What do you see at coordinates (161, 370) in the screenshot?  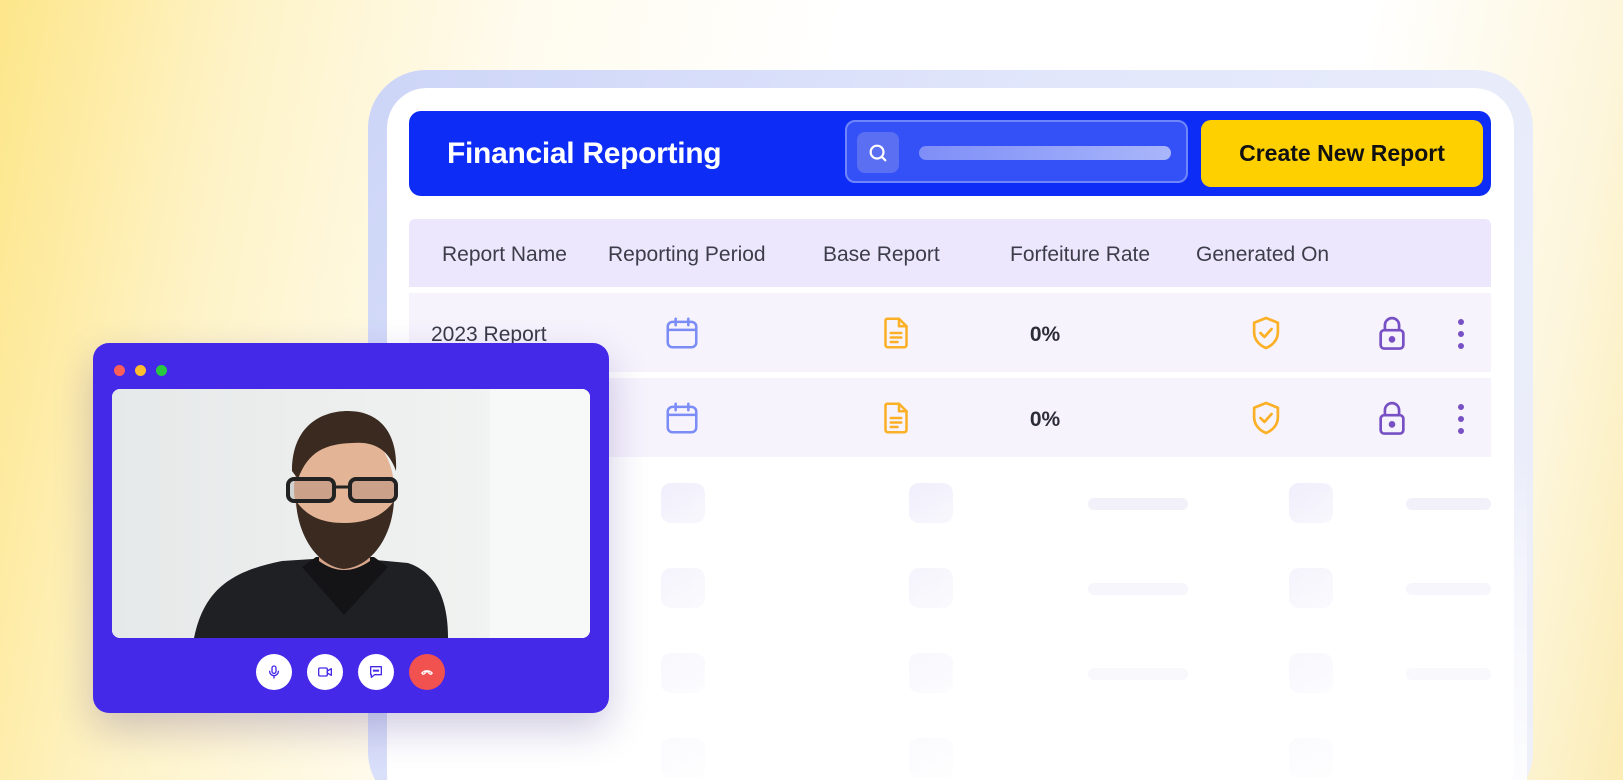 I see `window-maximize-dot` at bounding box center [161, 370].